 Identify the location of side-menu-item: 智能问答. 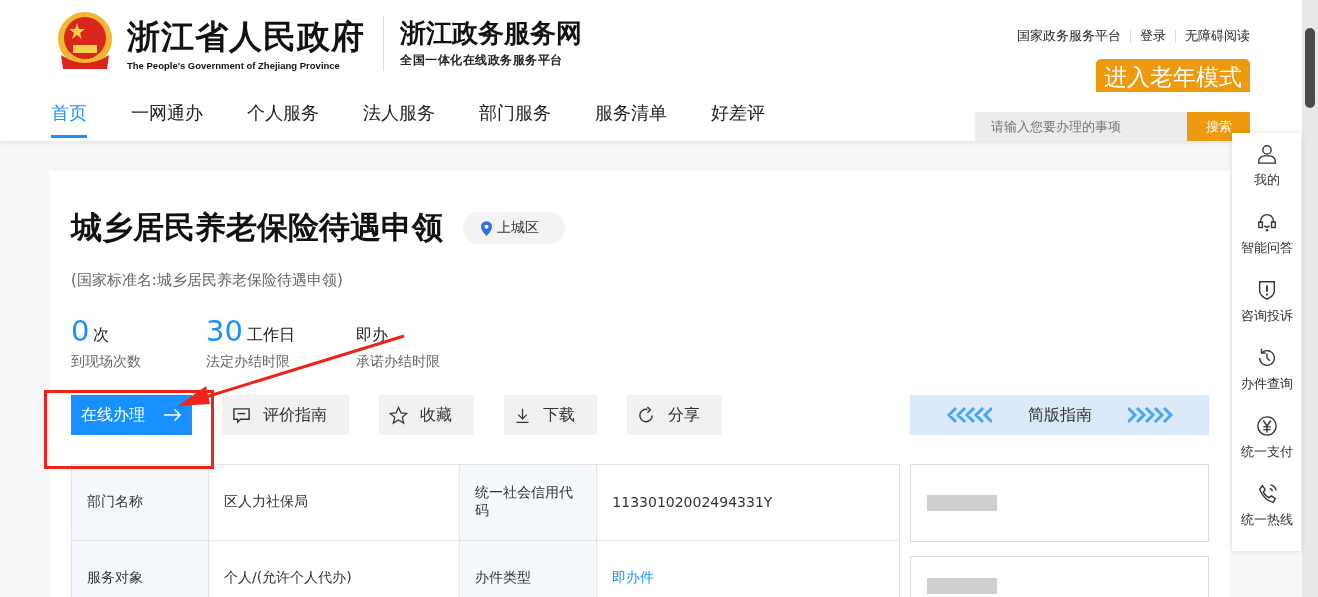
(1266, 245).